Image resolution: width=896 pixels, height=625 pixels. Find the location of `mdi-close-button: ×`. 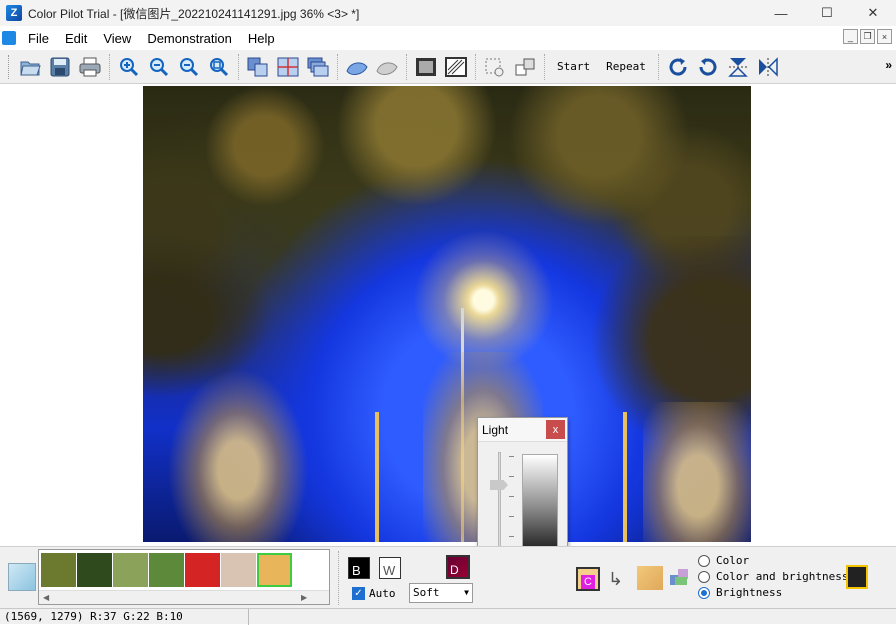

mdi-close-button: × is located at coordinates (884, 36).